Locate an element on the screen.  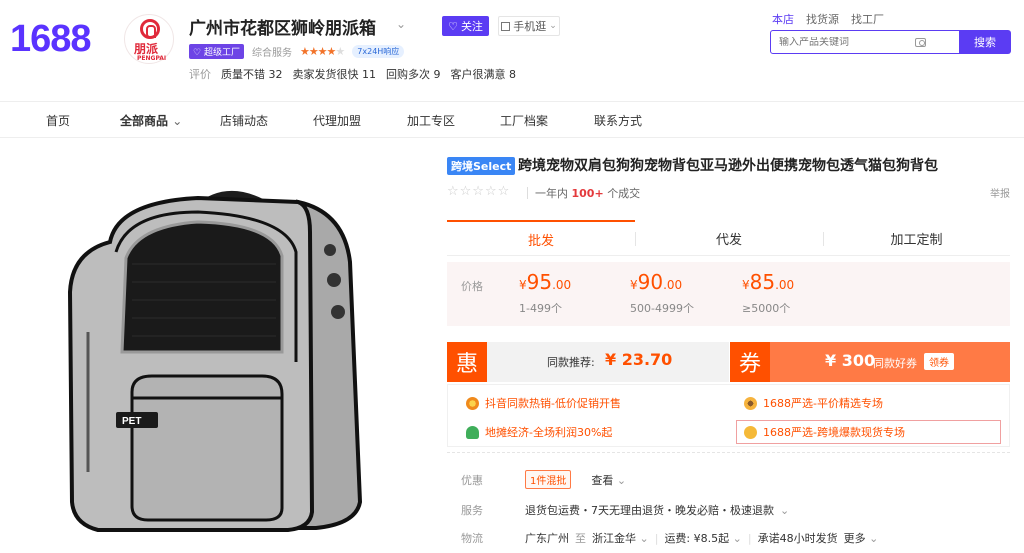
hui-text: 同款推荐: is located at coordinates (571, 362).